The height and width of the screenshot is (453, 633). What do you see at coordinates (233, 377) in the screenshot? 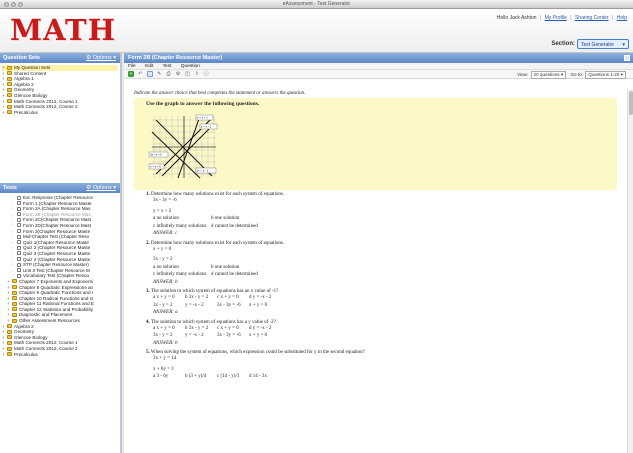
I see `answer-option: c (14 - y)/3` at bounding box center [233, 377].